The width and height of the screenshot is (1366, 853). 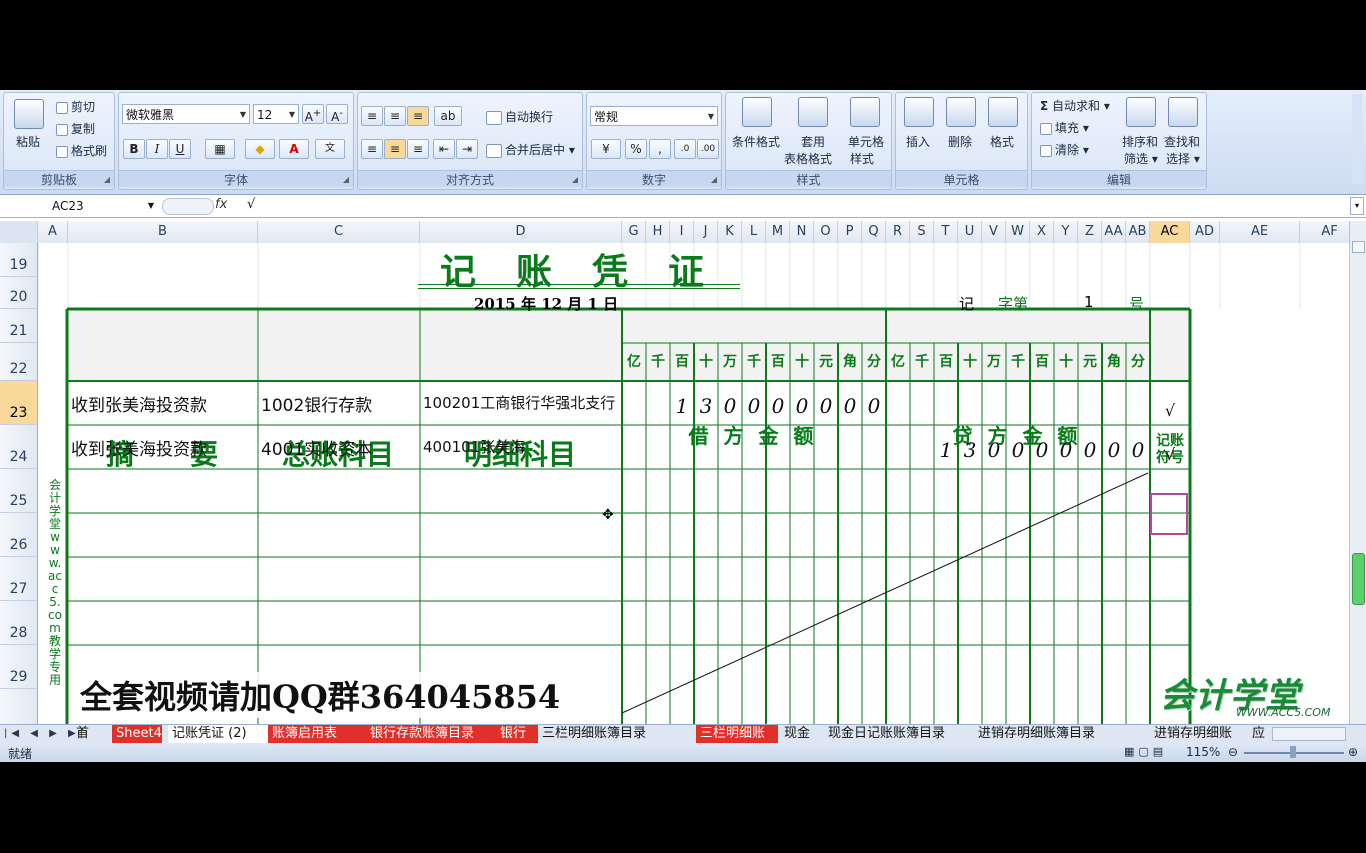 I want to click on sheet-tab: Sheet4, so click(x=137, y=734).